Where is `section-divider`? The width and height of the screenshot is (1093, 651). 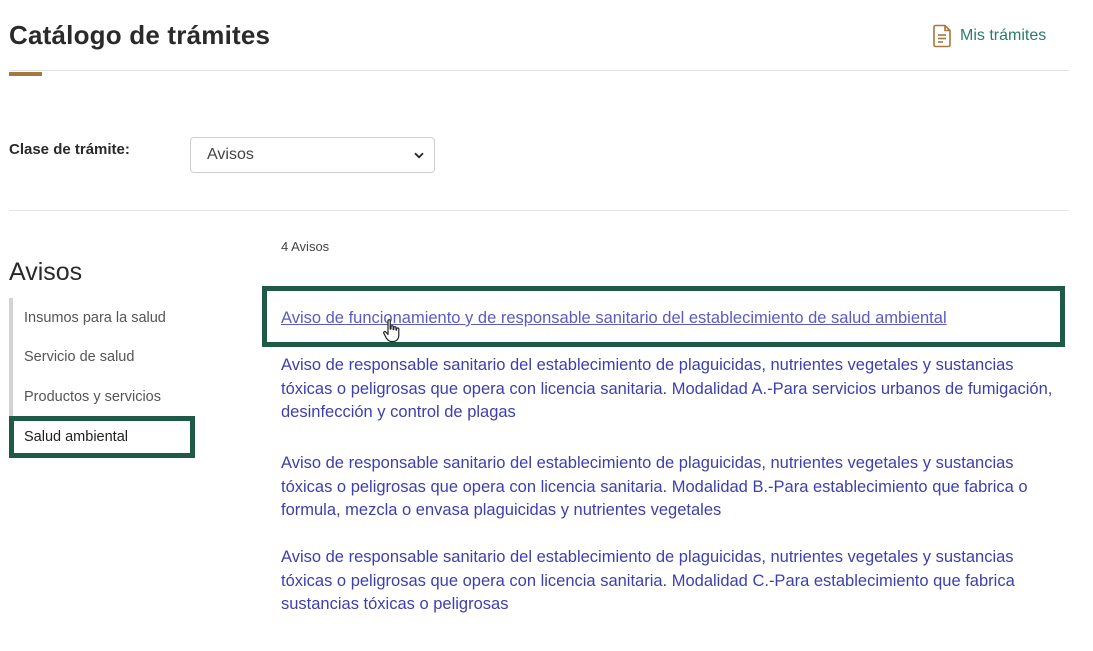
section-divider is located at coordinates (539, 210).